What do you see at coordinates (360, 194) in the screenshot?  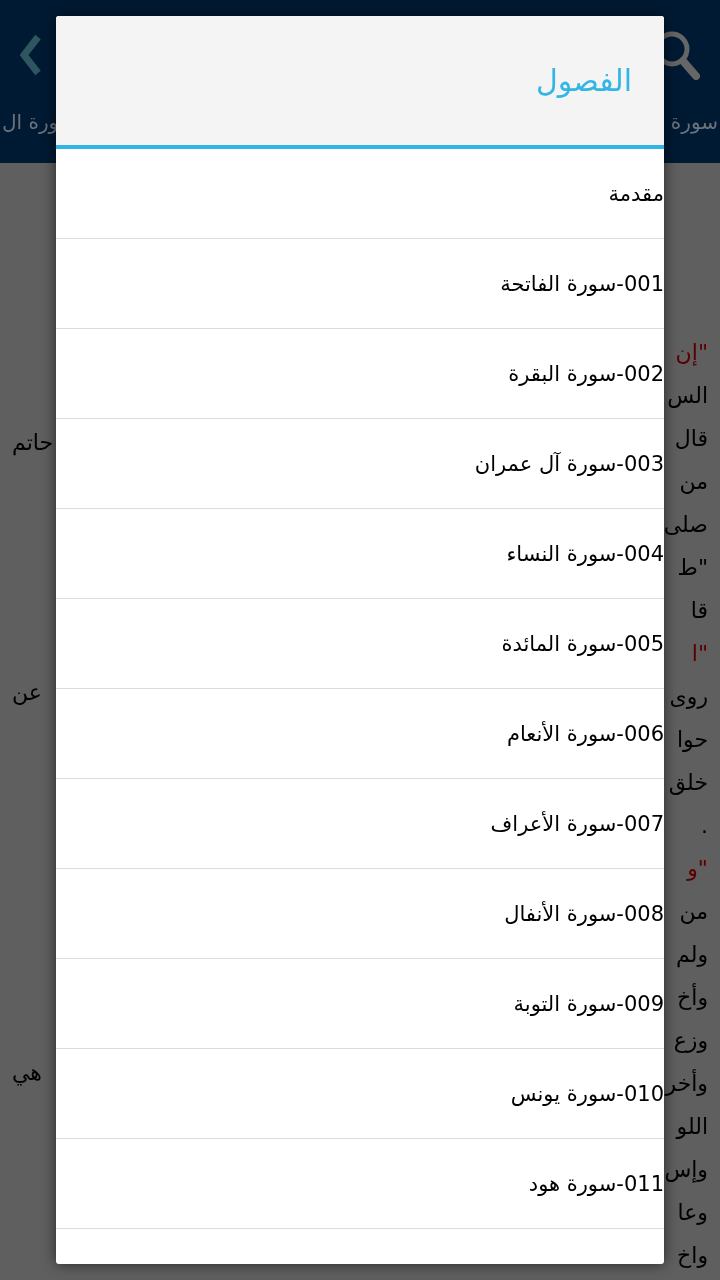 I see `chapter-item: مقدمة` at bounding box center [360, 194].